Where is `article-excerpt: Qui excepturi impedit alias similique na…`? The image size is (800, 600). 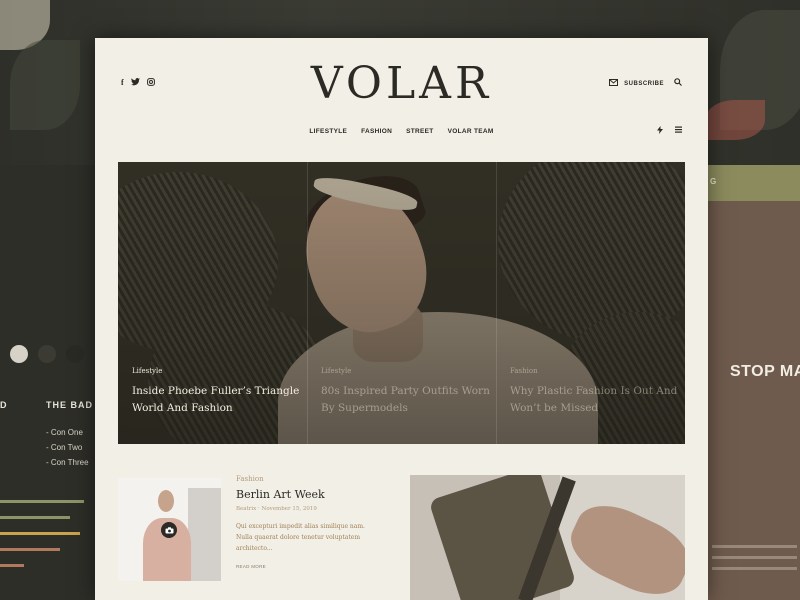 article-excerpt: Qui excepturi impedit alias similique na… is located at coordinates (300, 537).